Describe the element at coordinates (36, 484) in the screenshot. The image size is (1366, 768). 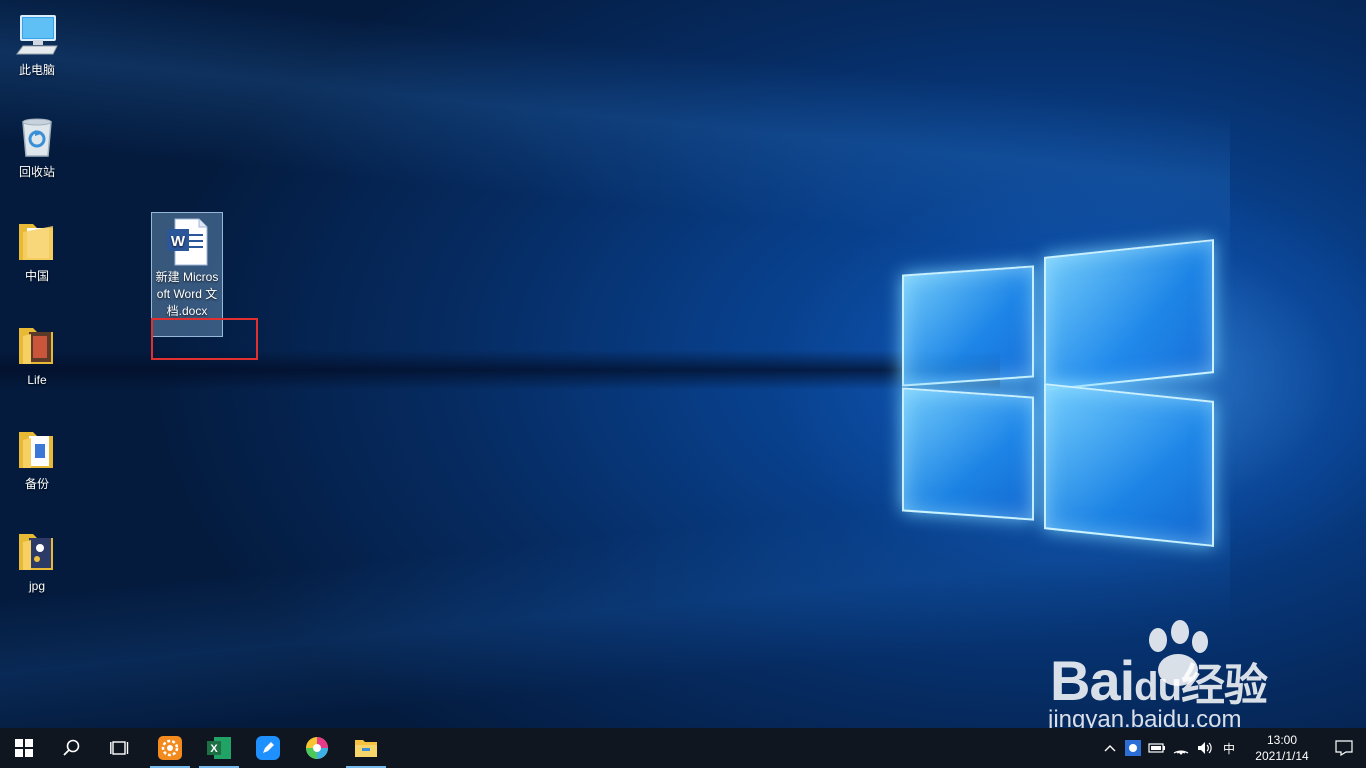
I see `desktop-icon-label: 备份` at that location.